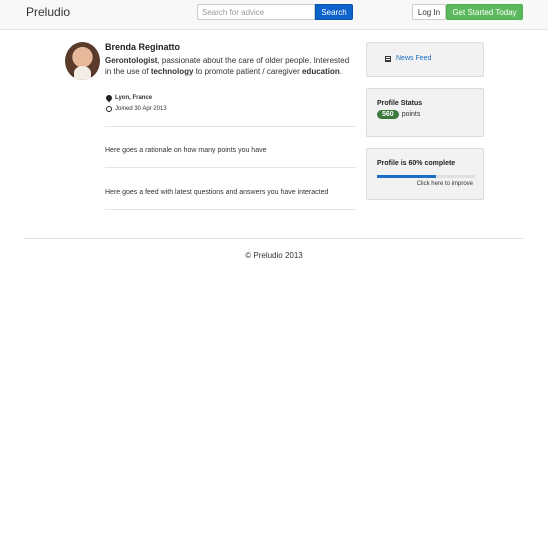  I want to click on bio-part: to promote patient / caregiver, so click(247, 71).